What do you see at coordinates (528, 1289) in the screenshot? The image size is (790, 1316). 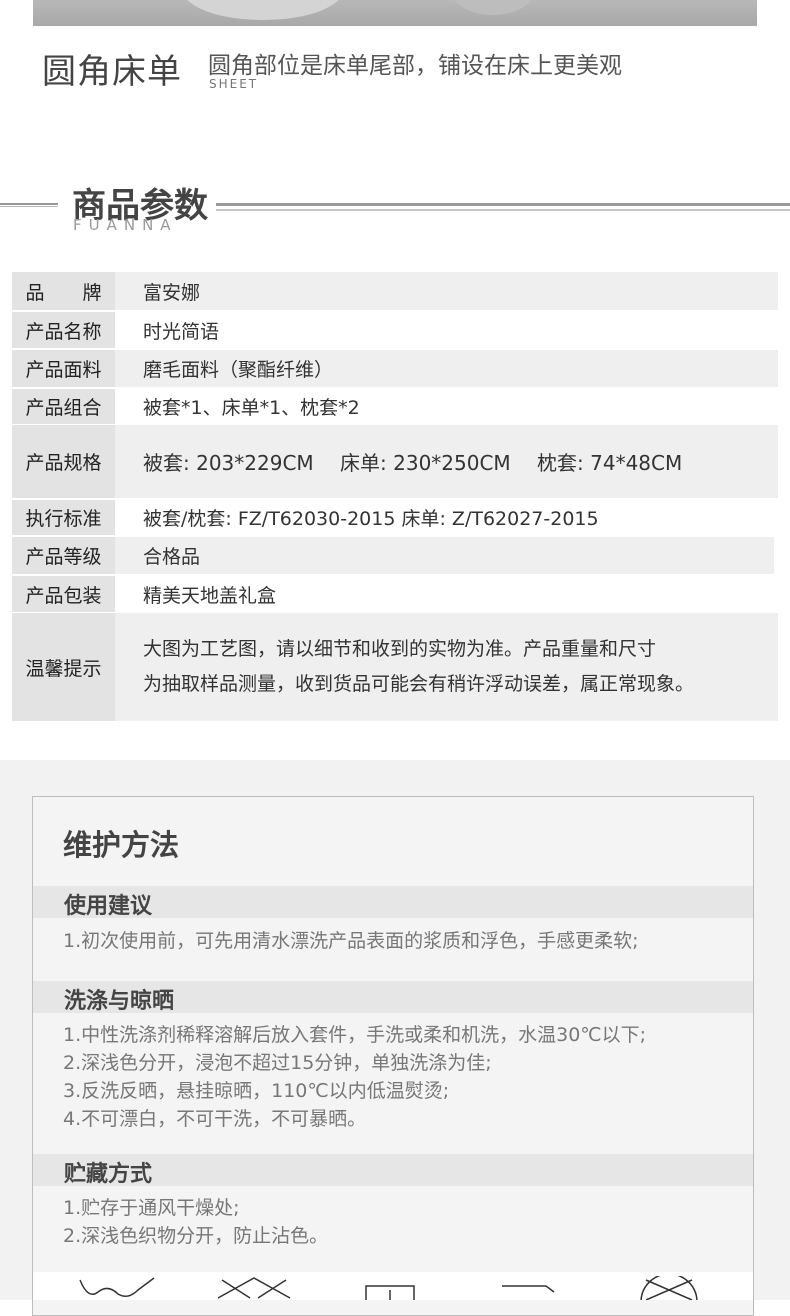 I see `line-dry-icon` at bounding box center [528, 1289].